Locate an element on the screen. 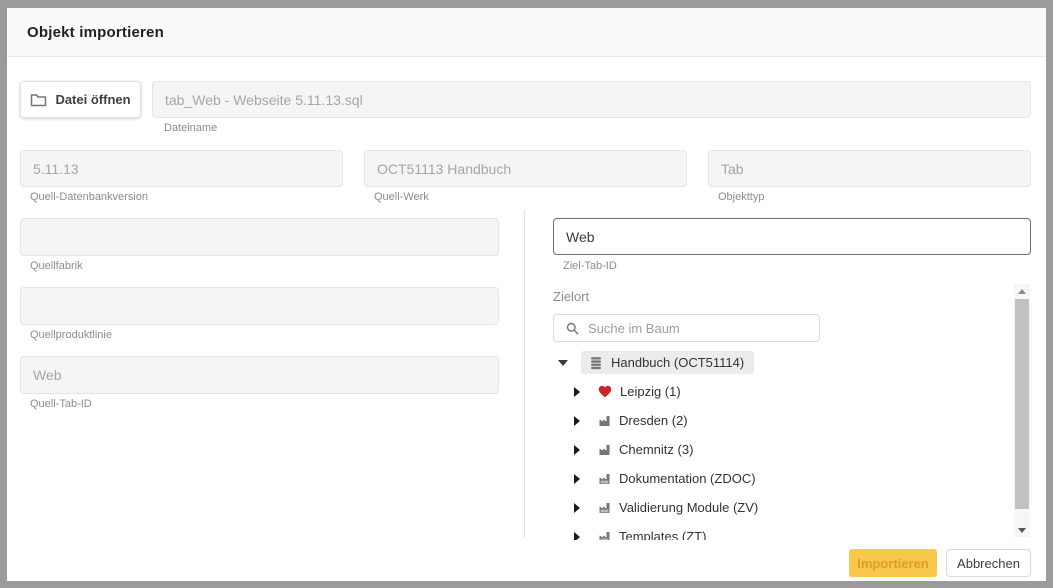  database-icon is located at coordinates (596, 363).